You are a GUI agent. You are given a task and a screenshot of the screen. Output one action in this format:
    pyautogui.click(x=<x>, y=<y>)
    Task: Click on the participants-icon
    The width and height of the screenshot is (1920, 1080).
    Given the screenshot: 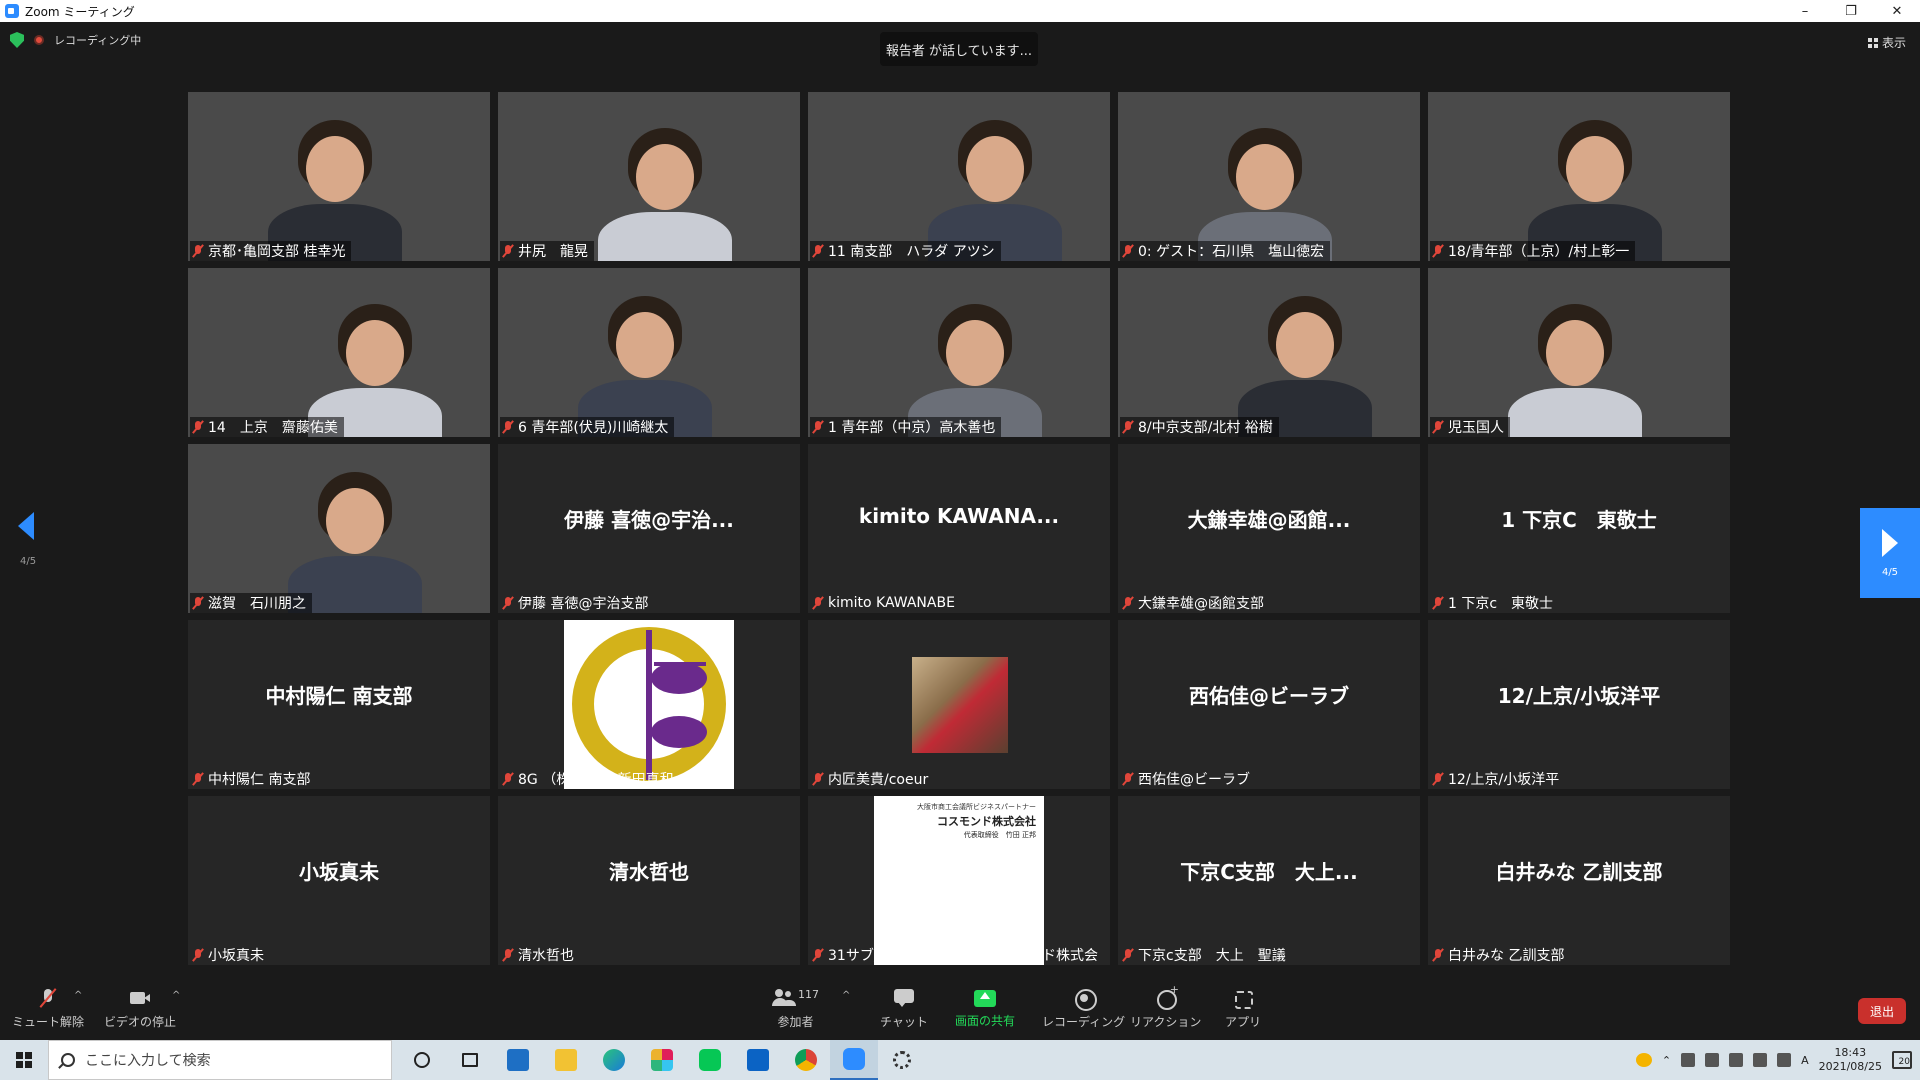 What is the action you would take?
    pyautogui.click(x=783, y=998)
    